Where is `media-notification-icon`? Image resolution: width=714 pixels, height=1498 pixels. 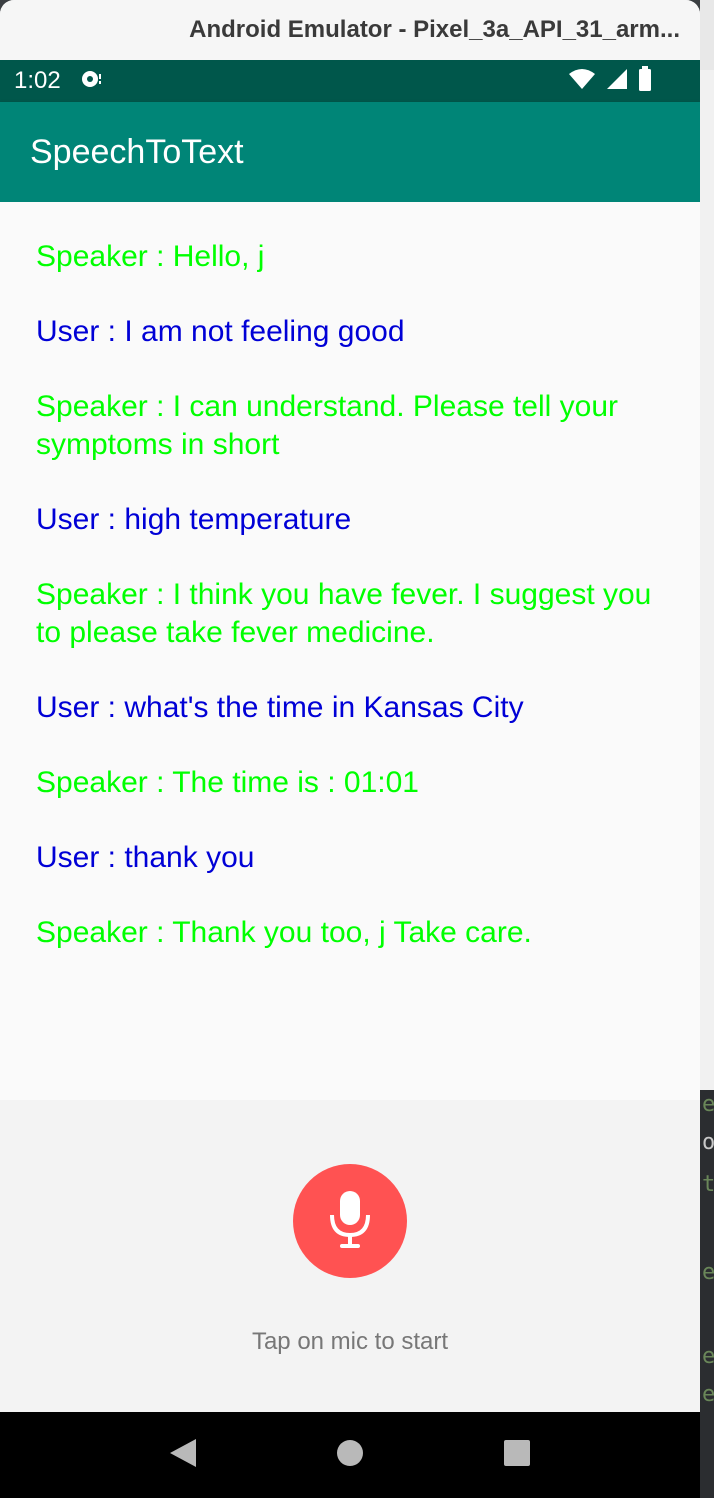 media-notification-icon is located at coordinates (92, 81).